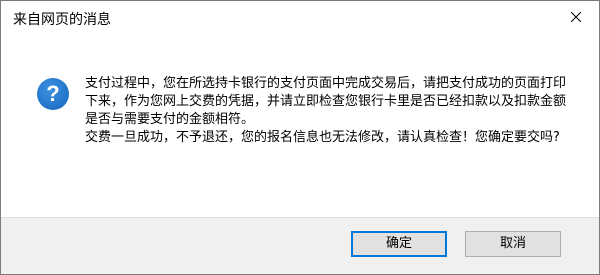 The width and height of the screenshot is (600, 275). Describe the element at coordinates (513, 244) in the screenshot. I see `cancel-button: 取消` at that location.